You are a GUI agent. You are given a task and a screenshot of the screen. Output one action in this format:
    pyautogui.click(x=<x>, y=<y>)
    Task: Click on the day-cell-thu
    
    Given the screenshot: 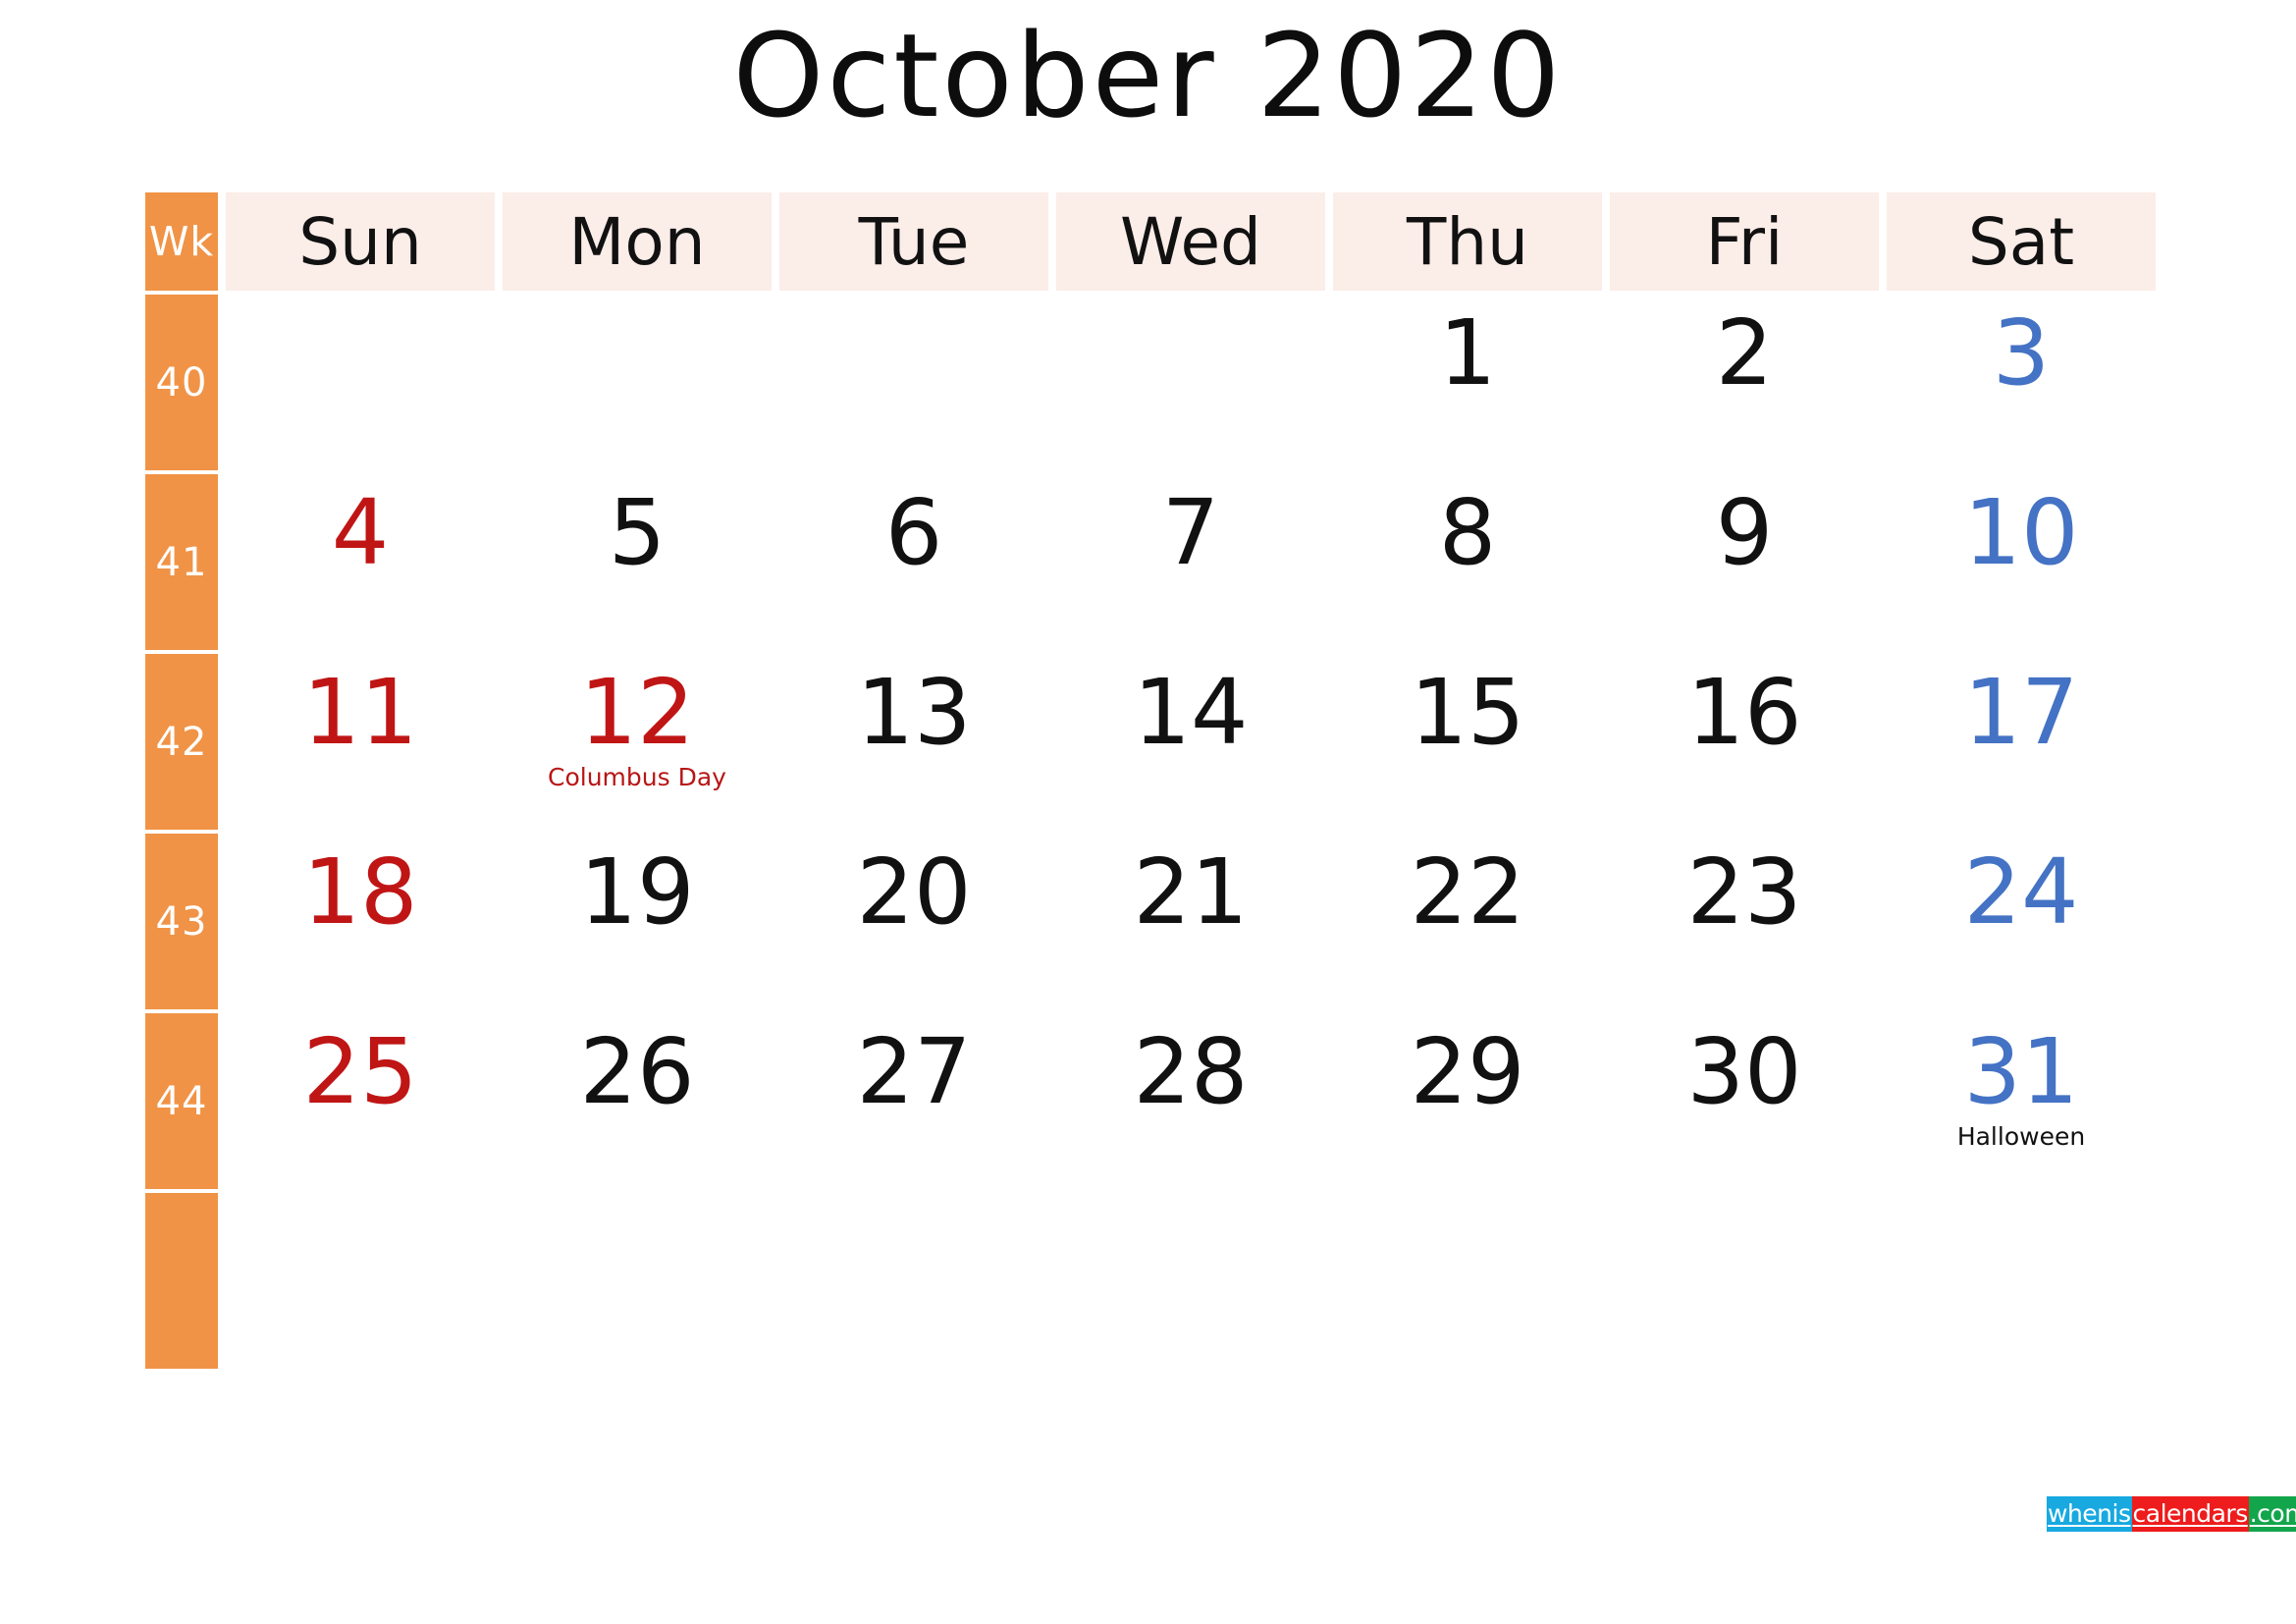 What is the action you would take?
    pyautogui.click(x=1467, y=1283)
    